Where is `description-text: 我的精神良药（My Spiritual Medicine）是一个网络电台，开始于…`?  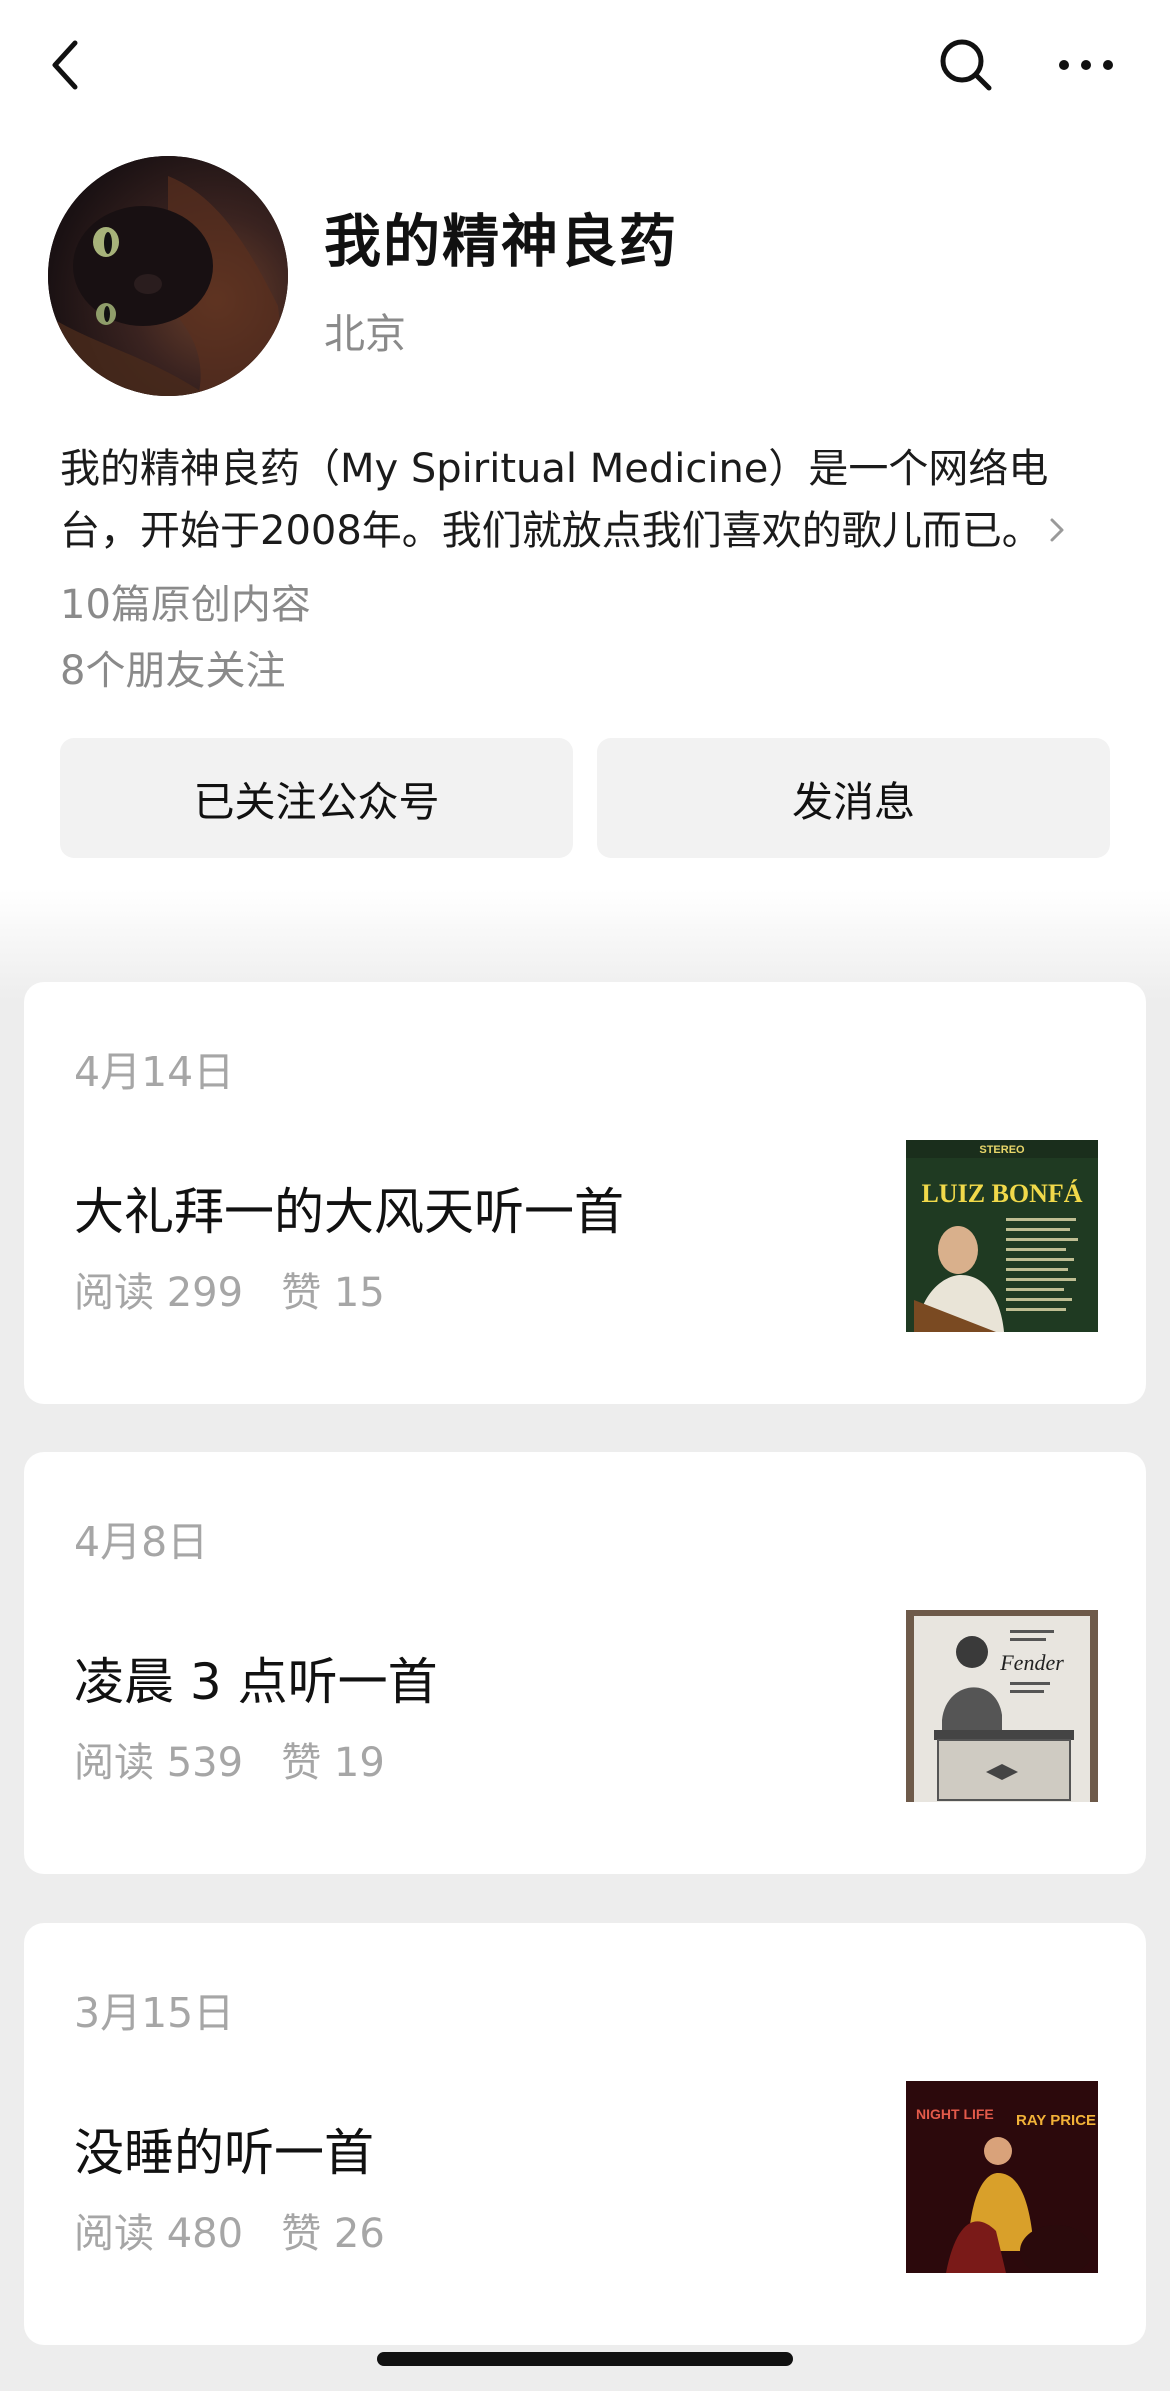 description-text: 我的精神良药（My Spiritual Medicine）是一个网络电台，开始于… is located at coordinates (554, 500).